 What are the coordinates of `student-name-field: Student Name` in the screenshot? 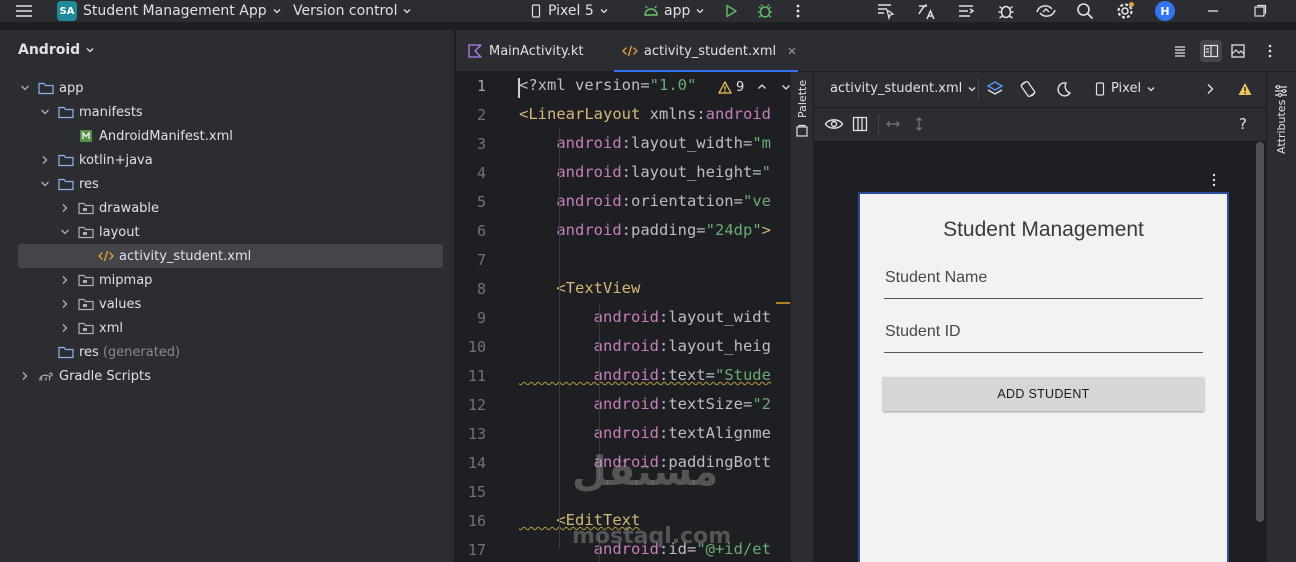 It's located at (1043, 284).